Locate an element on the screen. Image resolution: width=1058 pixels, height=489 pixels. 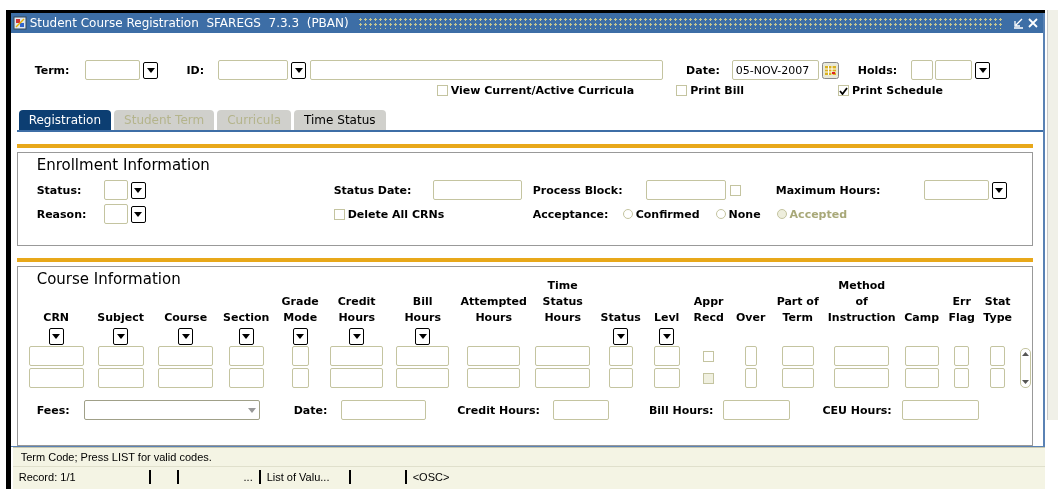
window-title: Student Course Registration SFAREGS 7.3.3 (PBAN) is located at coordinates (189, 23).